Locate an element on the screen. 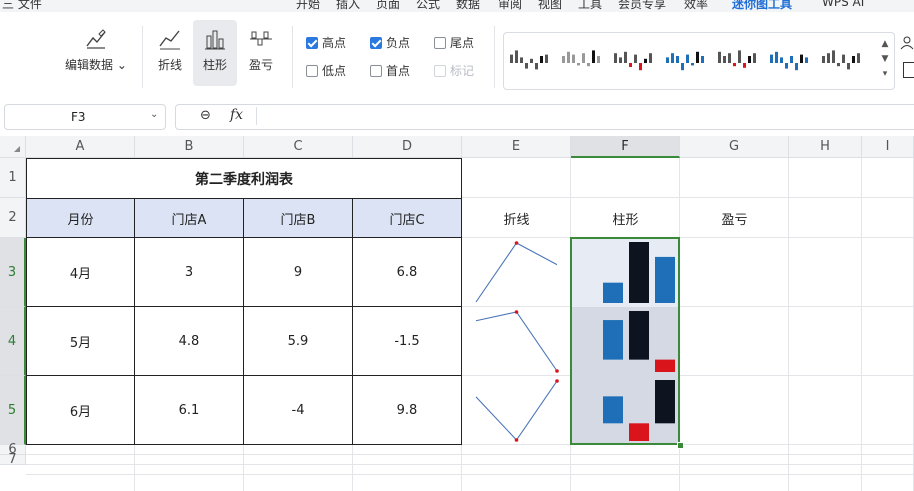 The width and height of the screenshot is (914, 491). table-title: 第二季度利润表 is located at coordinates (244, 178).